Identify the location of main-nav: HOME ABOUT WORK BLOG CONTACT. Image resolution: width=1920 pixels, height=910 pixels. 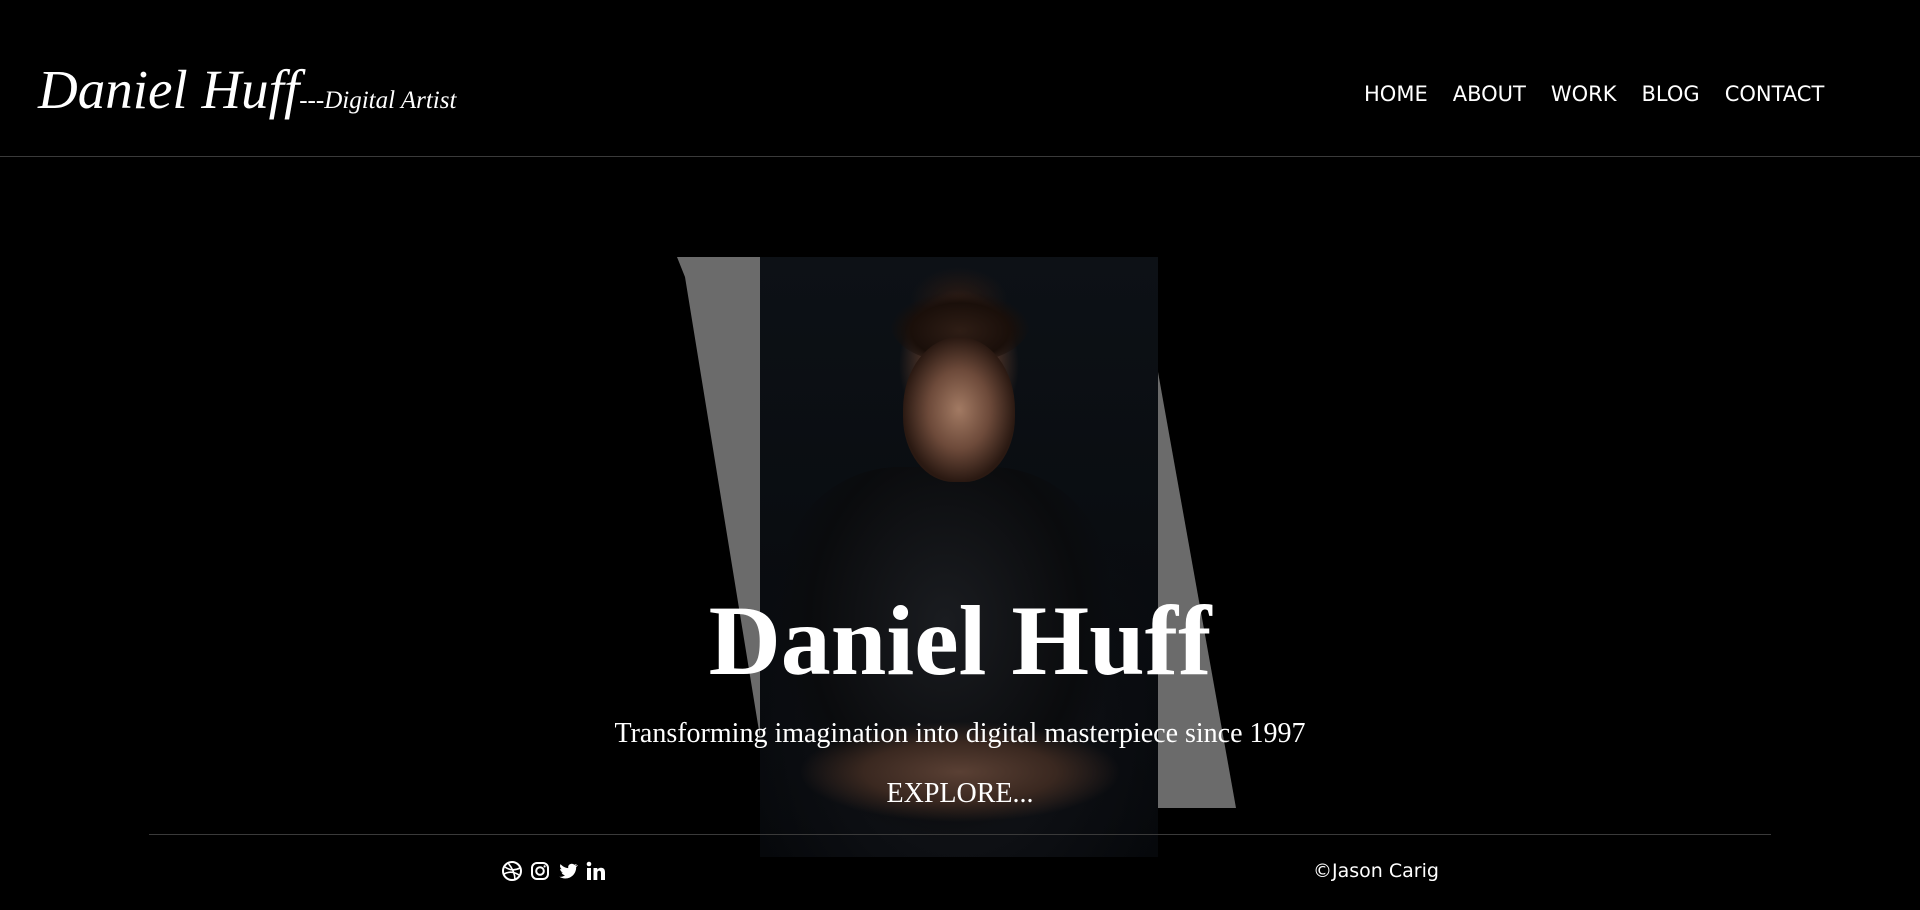
(1606, 94).